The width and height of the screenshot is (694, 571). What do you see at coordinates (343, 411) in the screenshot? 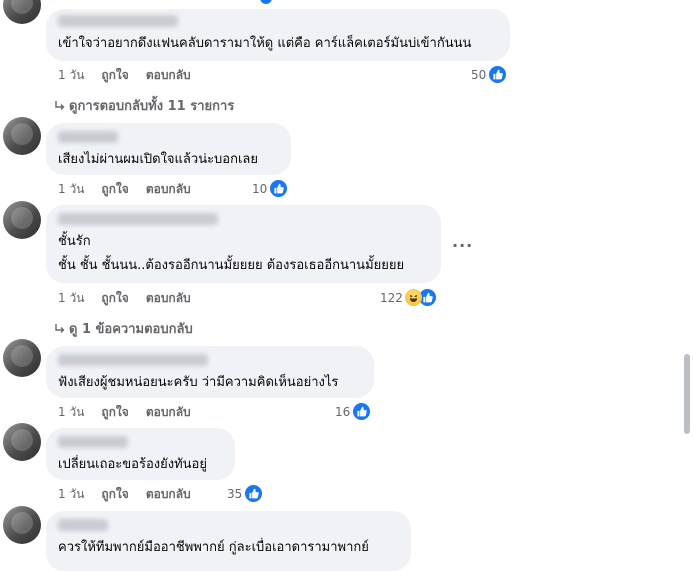
I see `reaction-count-value: 16` at bounding box center [343, 411].